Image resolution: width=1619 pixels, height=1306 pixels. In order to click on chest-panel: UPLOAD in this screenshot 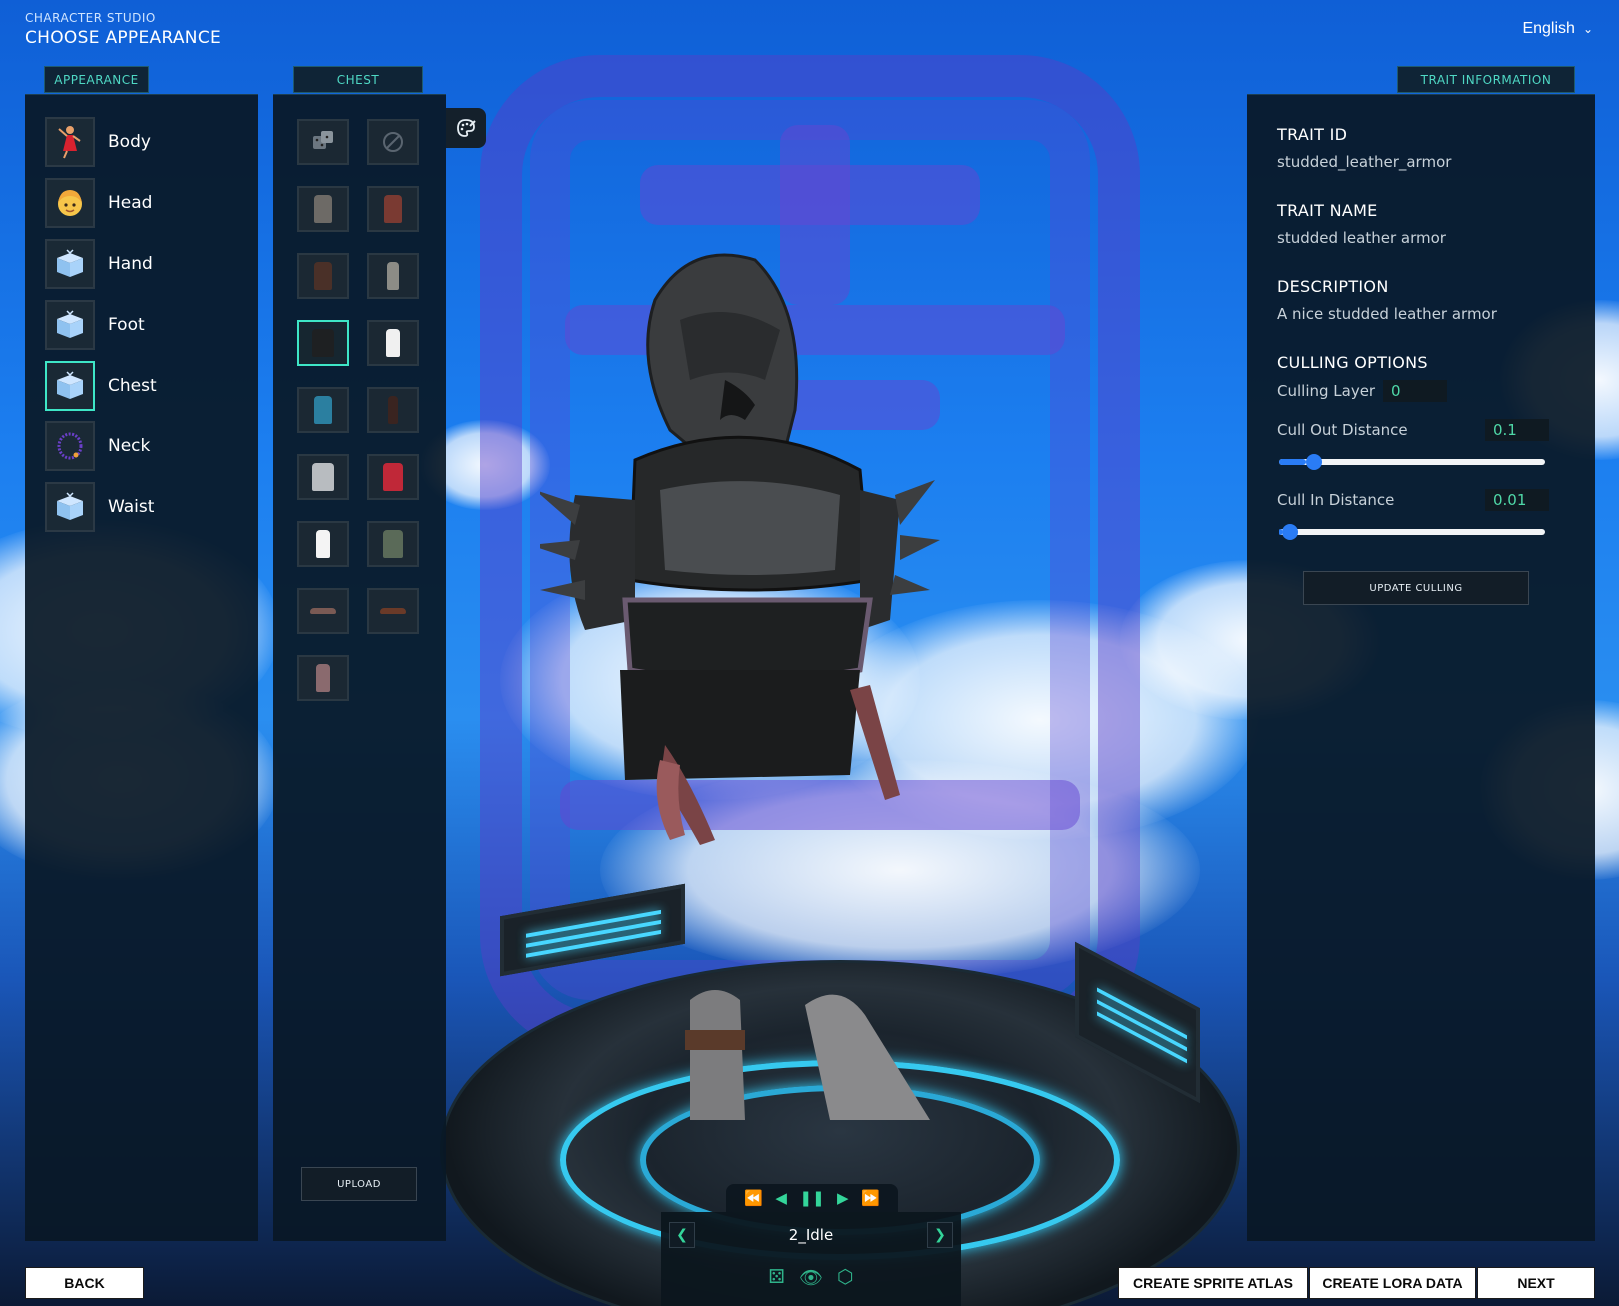, I will do `click(359, 667)`.